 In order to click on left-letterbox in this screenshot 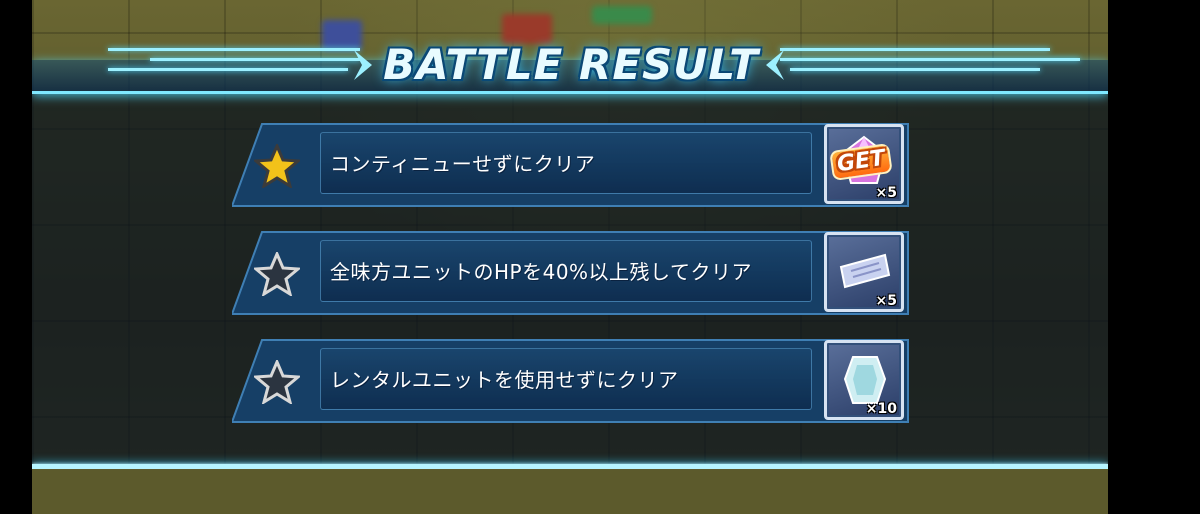, I will do `click(16, 257)`.